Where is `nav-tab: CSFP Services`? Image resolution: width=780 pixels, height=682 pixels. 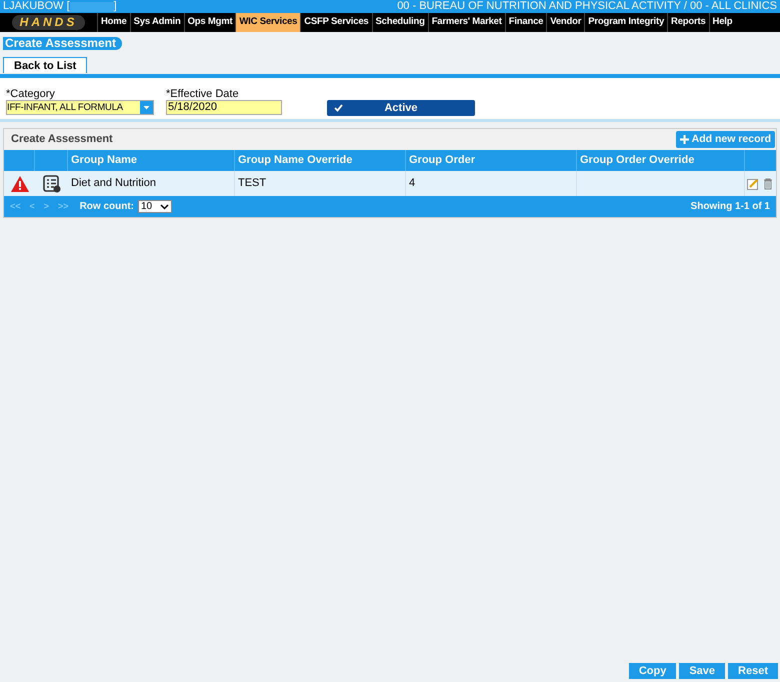
nav-tab: CSFP Services is located at coordinates (336, 22).